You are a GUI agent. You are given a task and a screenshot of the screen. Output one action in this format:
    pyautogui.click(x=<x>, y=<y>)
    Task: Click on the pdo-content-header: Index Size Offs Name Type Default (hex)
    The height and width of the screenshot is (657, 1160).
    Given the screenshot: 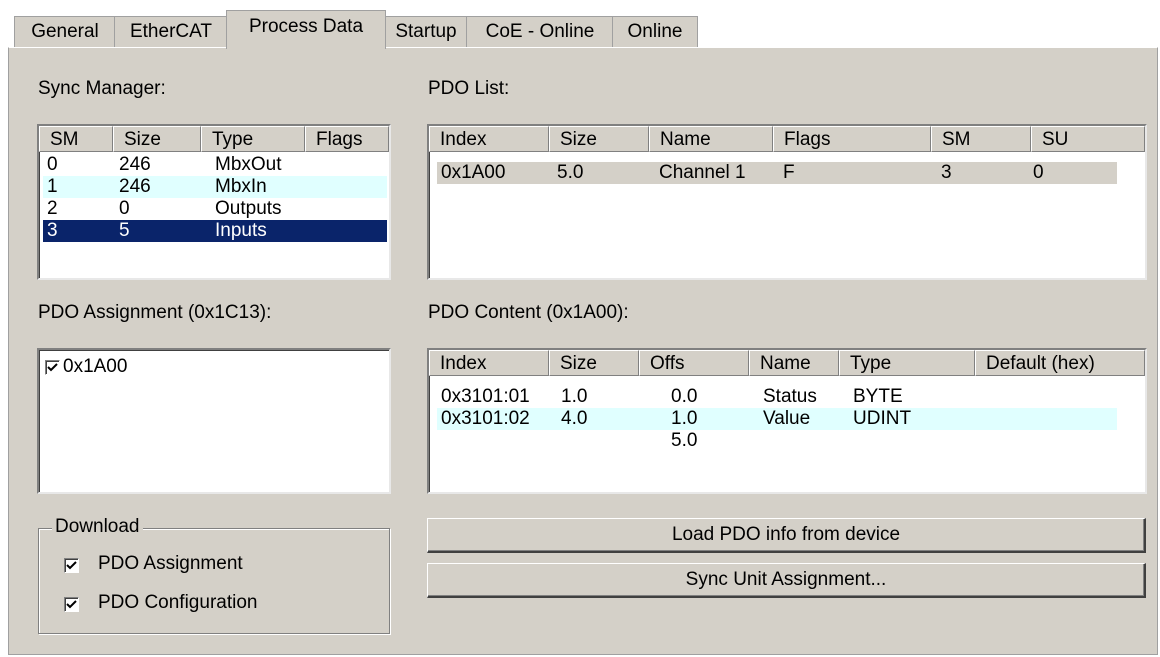 What is the action you would take?
    pyautogui.click(x=787, y=364)
    